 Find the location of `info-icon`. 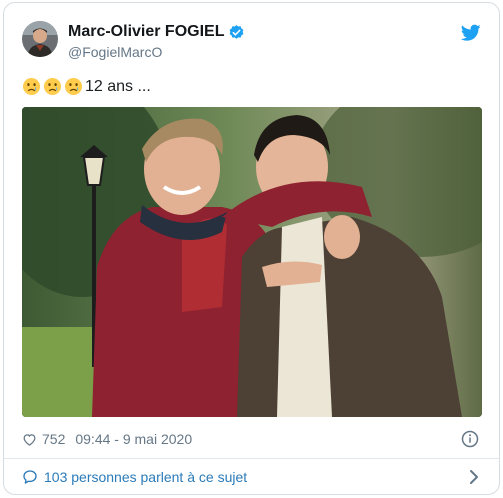

info-icon is located at coordinates (470, 439).